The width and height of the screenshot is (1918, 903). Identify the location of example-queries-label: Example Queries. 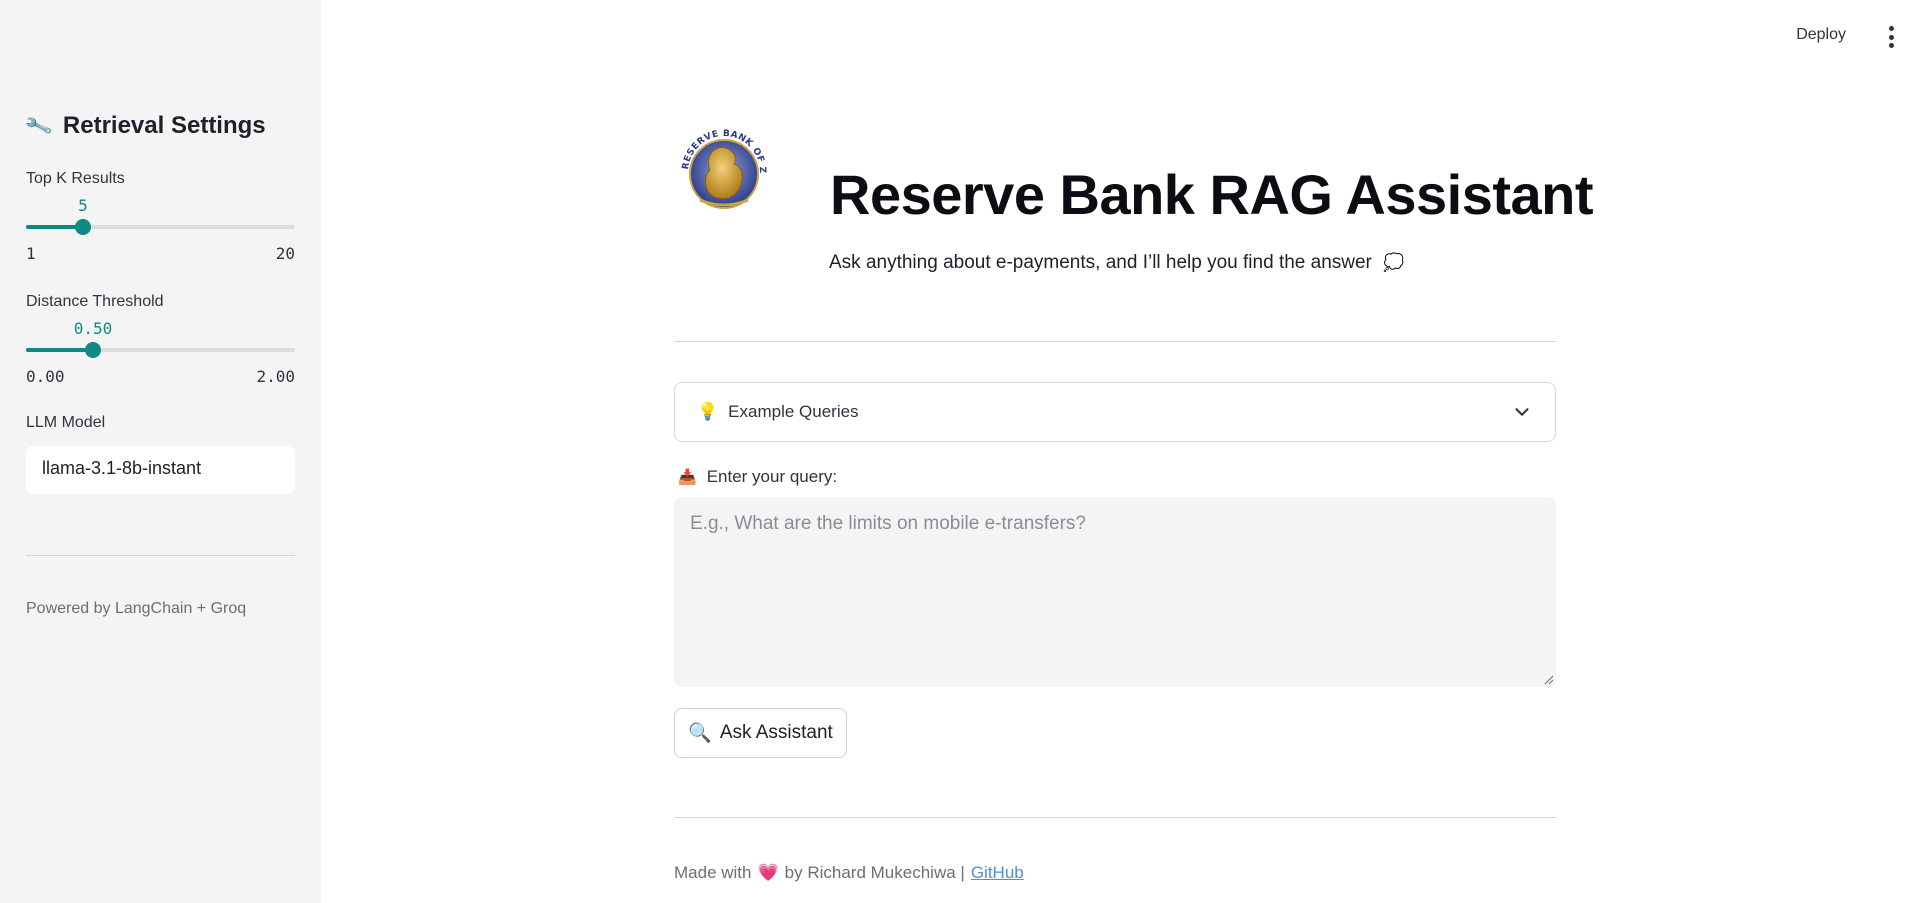
(793, 411).